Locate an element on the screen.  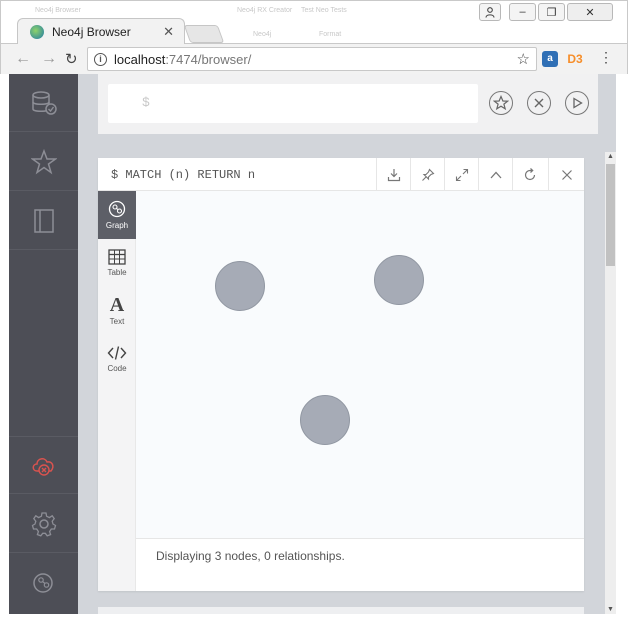
editor-prompt: $ is located at coordinates (146, 102).